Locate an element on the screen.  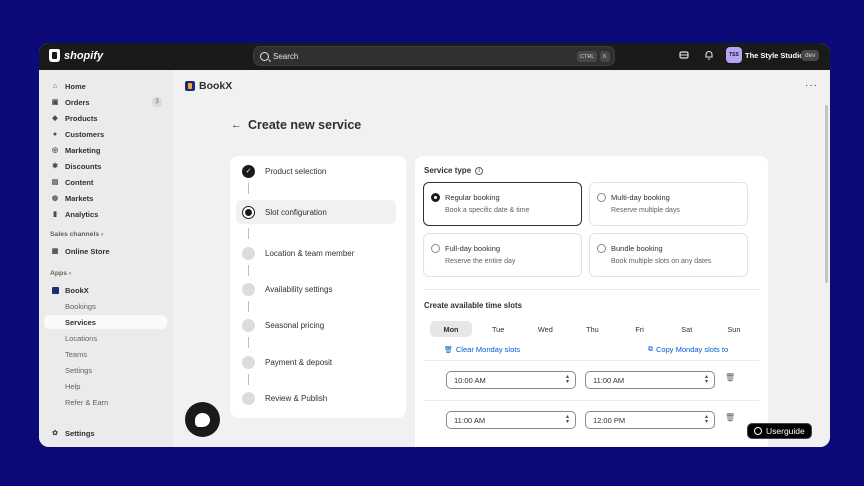
notifications-icon is located at coordinates (708, 55).